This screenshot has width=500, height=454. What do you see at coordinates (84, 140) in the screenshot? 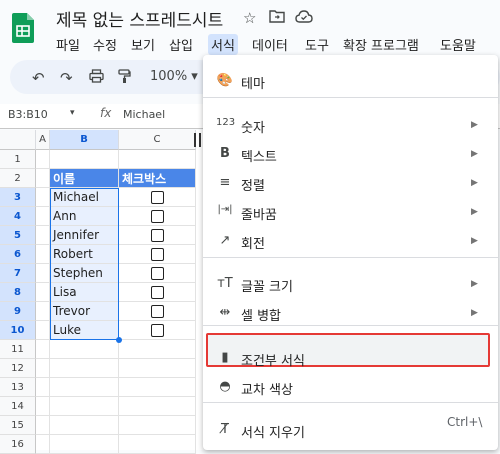
I see `column-header-b: B` at bounding box center [84, 140].